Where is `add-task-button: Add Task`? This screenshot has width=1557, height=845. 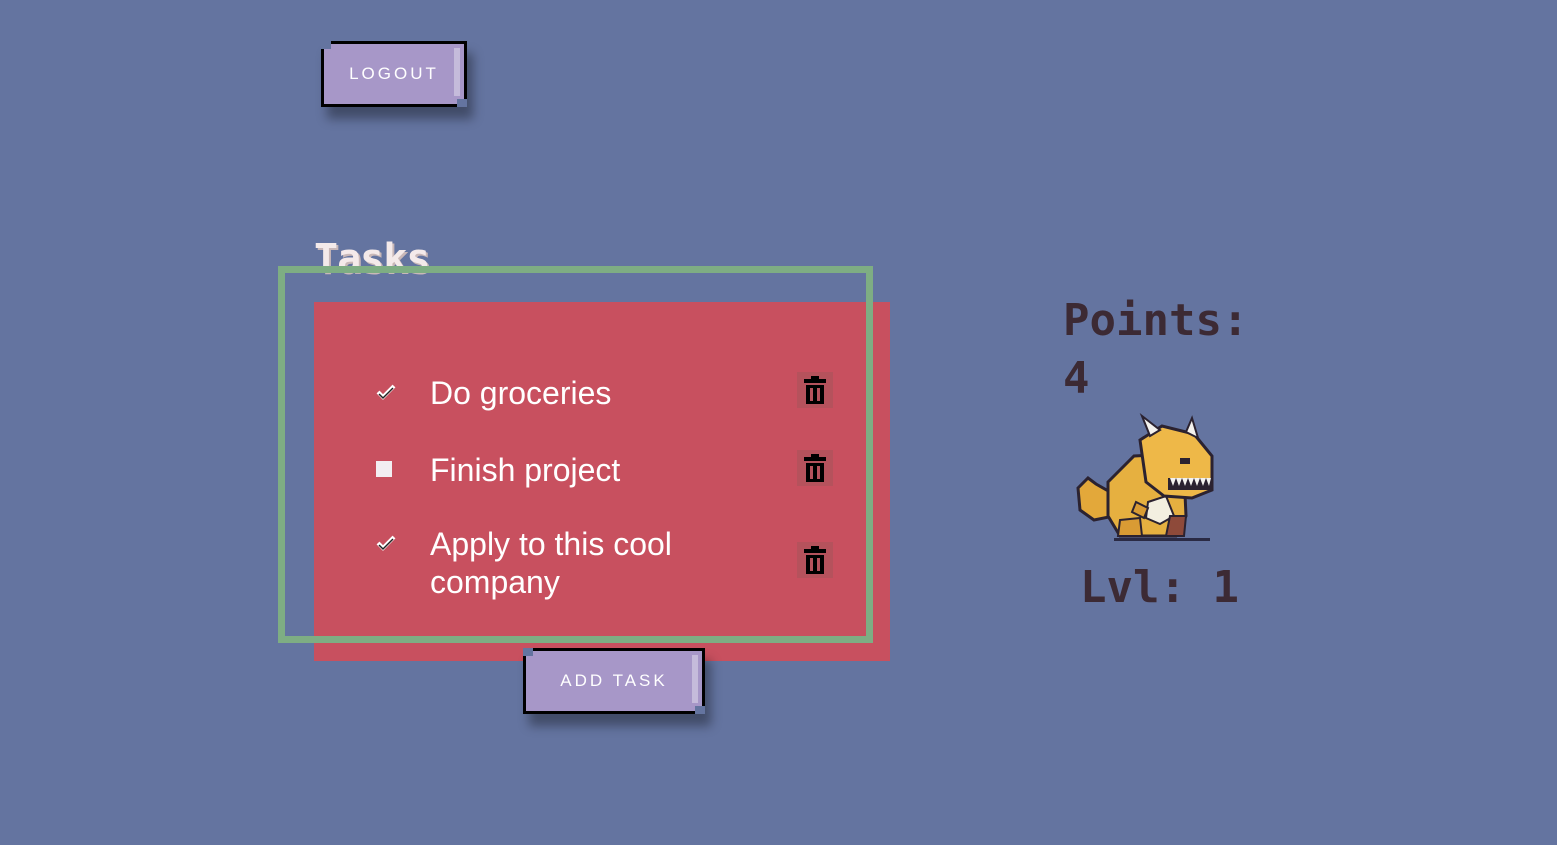 add-task-button: Add Task is located at coordinates (614, 681).